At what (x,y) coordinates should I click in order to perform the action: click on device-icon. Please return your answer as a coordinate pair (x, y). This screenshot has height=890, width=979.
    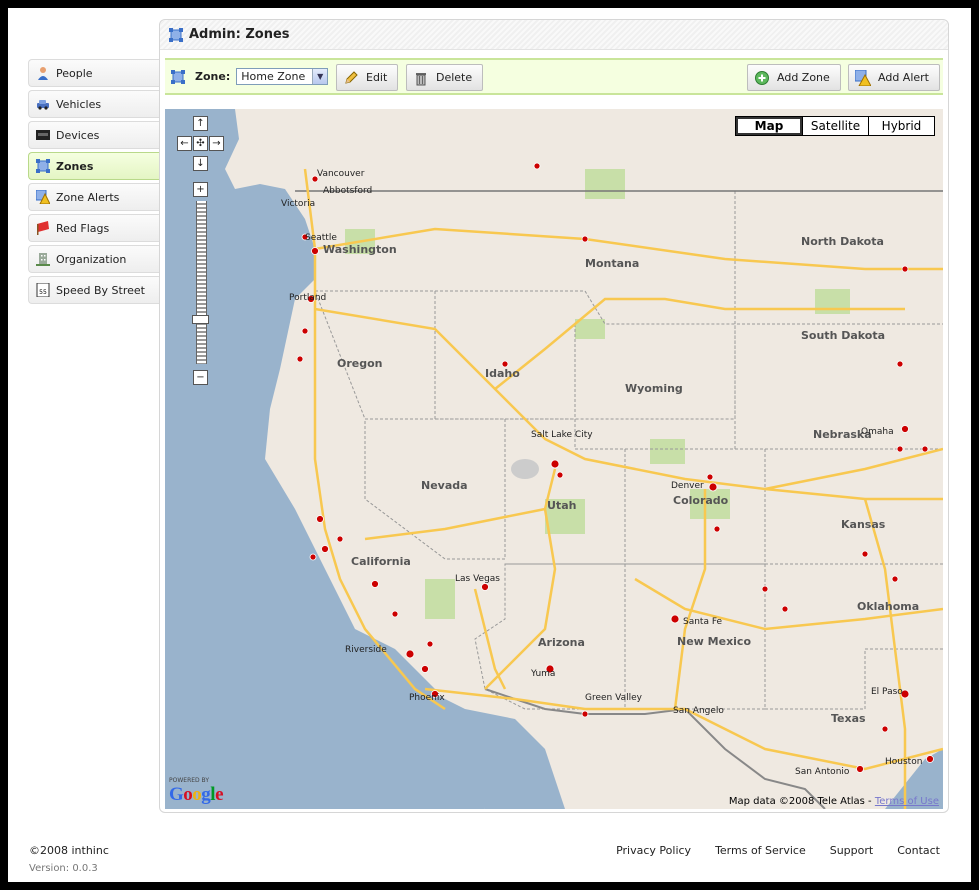
    Looking at the image, I should click on (43, 135).